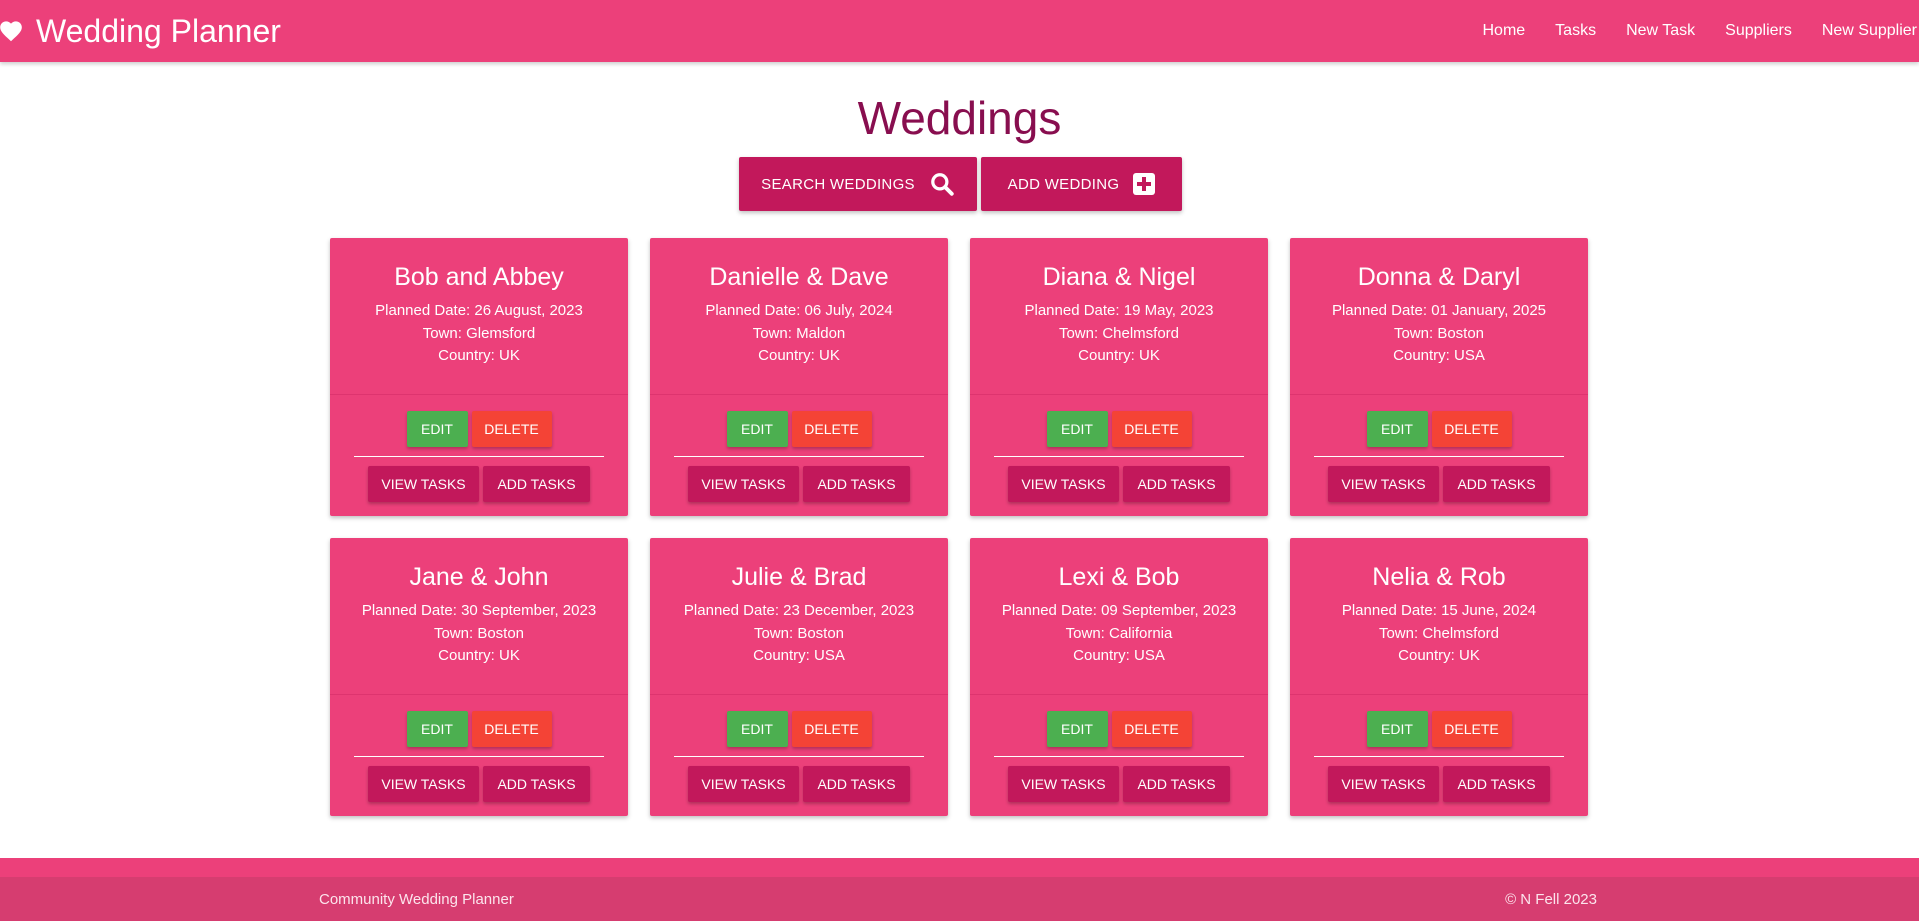  Describe the element at coordinates (479, 610) in the screenshot. I see `wedding-date: Planned Date: 30 September, 2023` at that location.